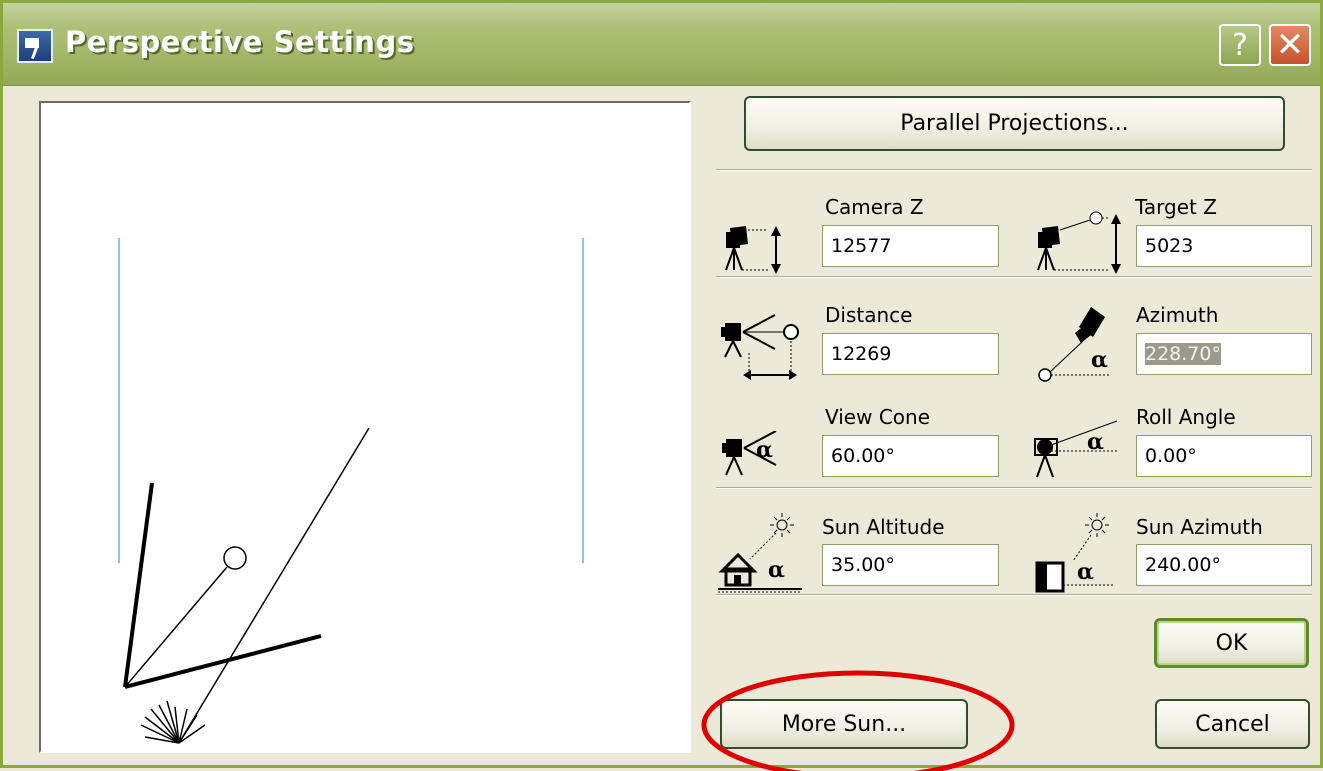 The width and height of the screenshot is (1323, 771). What do you see at coordinates (1074, 553) in the screenshot?
I see `sun-azimuth-icon: α` at bounding box center [1074, 553].